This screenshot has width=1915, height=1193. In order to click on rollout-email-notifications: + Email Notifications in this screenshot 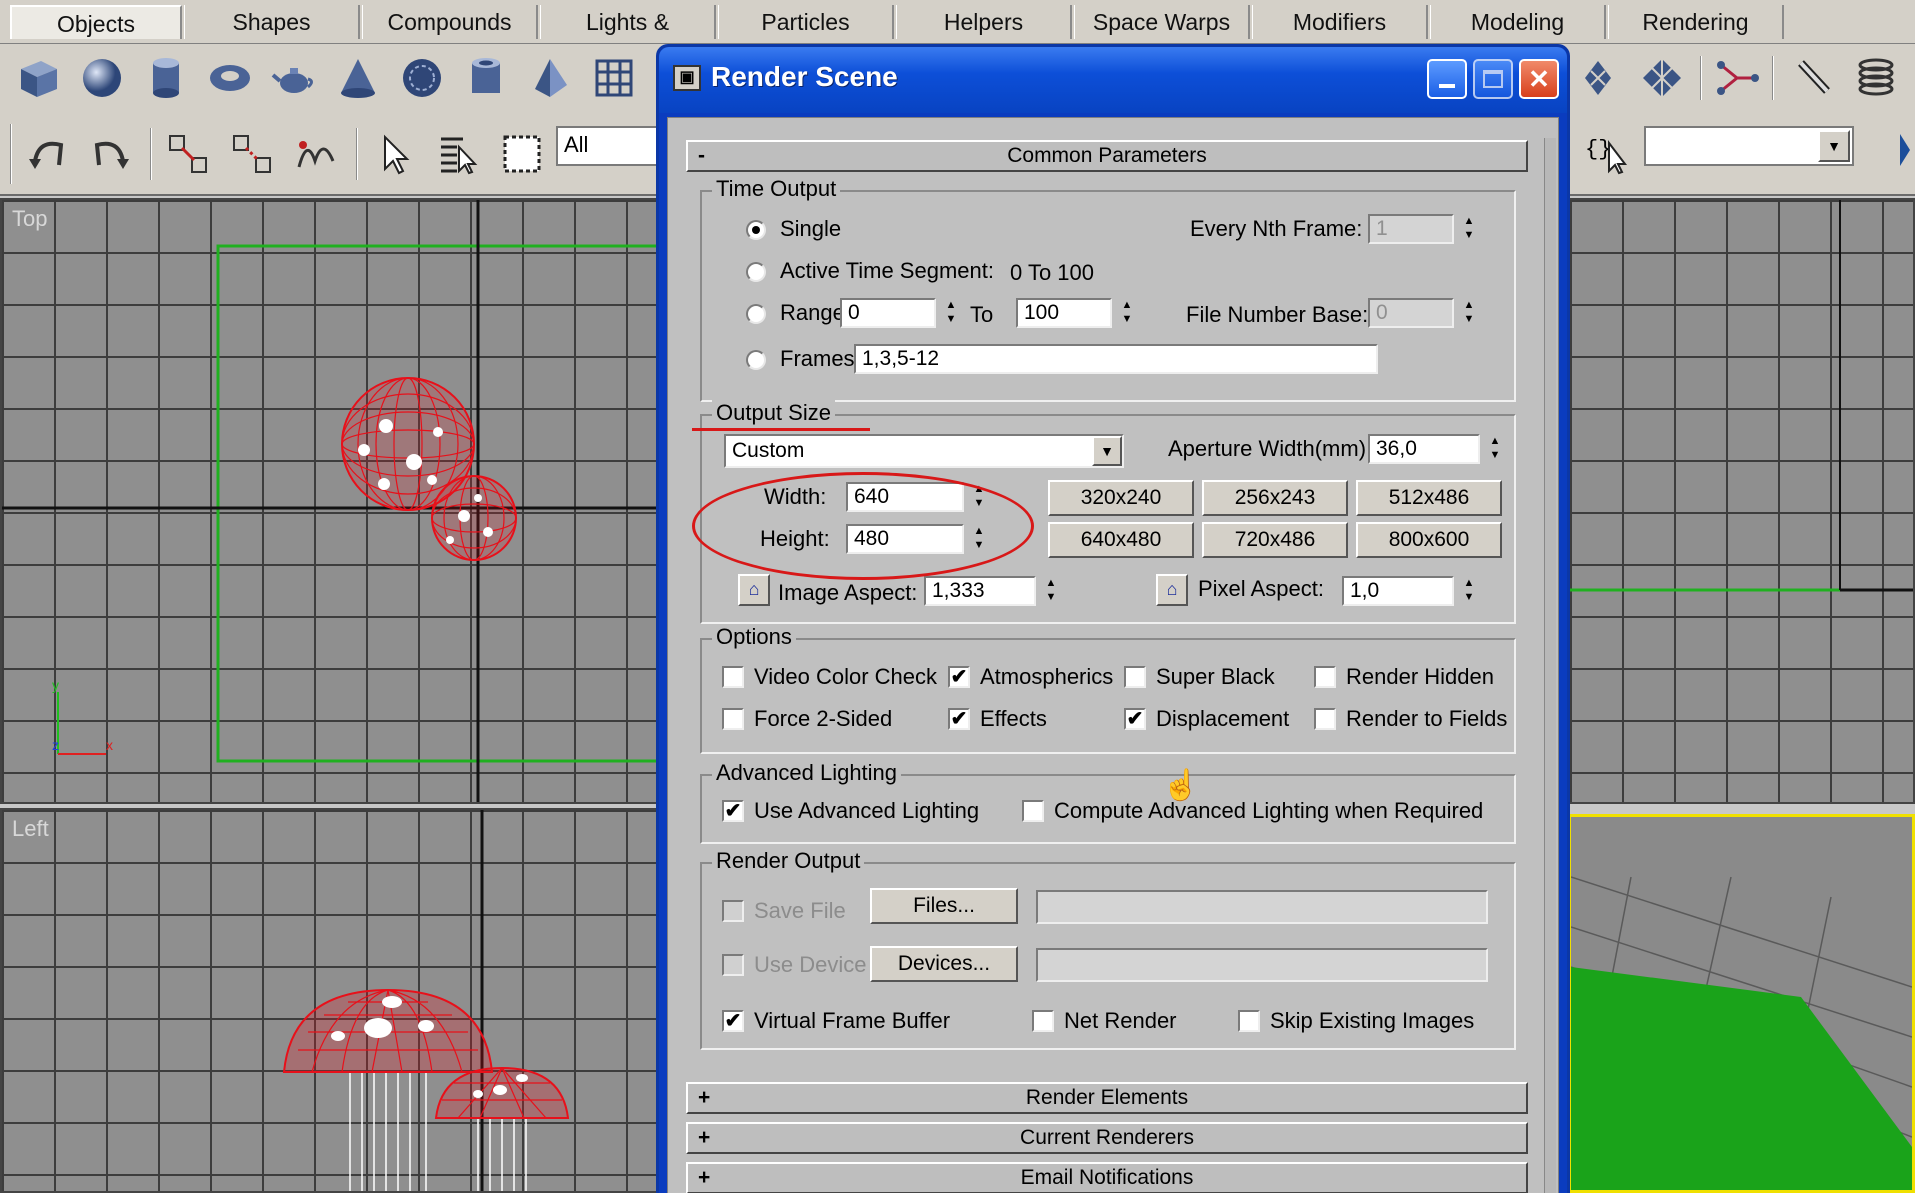, I will do `click(1107, 1177)`.